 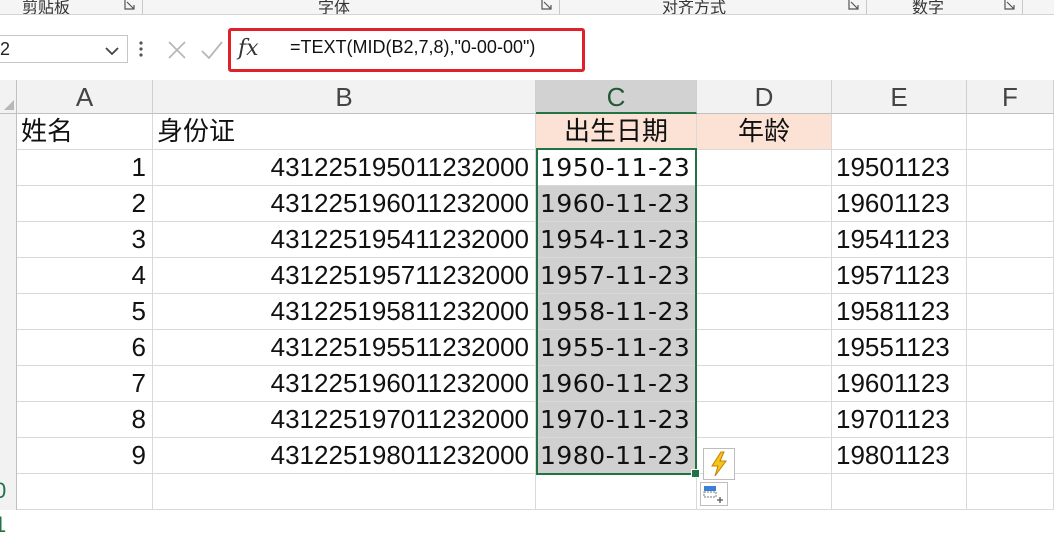 I want to click on cell-index: 7, so click(x=85, y=384).